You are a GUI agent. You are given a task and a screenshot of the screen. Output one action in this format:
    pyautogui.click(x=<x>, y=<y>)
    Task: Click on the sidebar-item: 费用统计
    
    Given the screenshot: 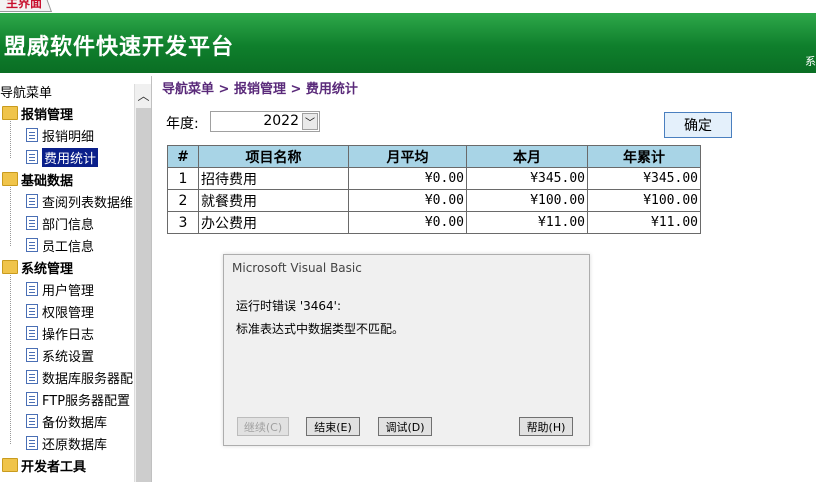 What is the action you would take?
    pyautogui.click(x=61, y=157)
    